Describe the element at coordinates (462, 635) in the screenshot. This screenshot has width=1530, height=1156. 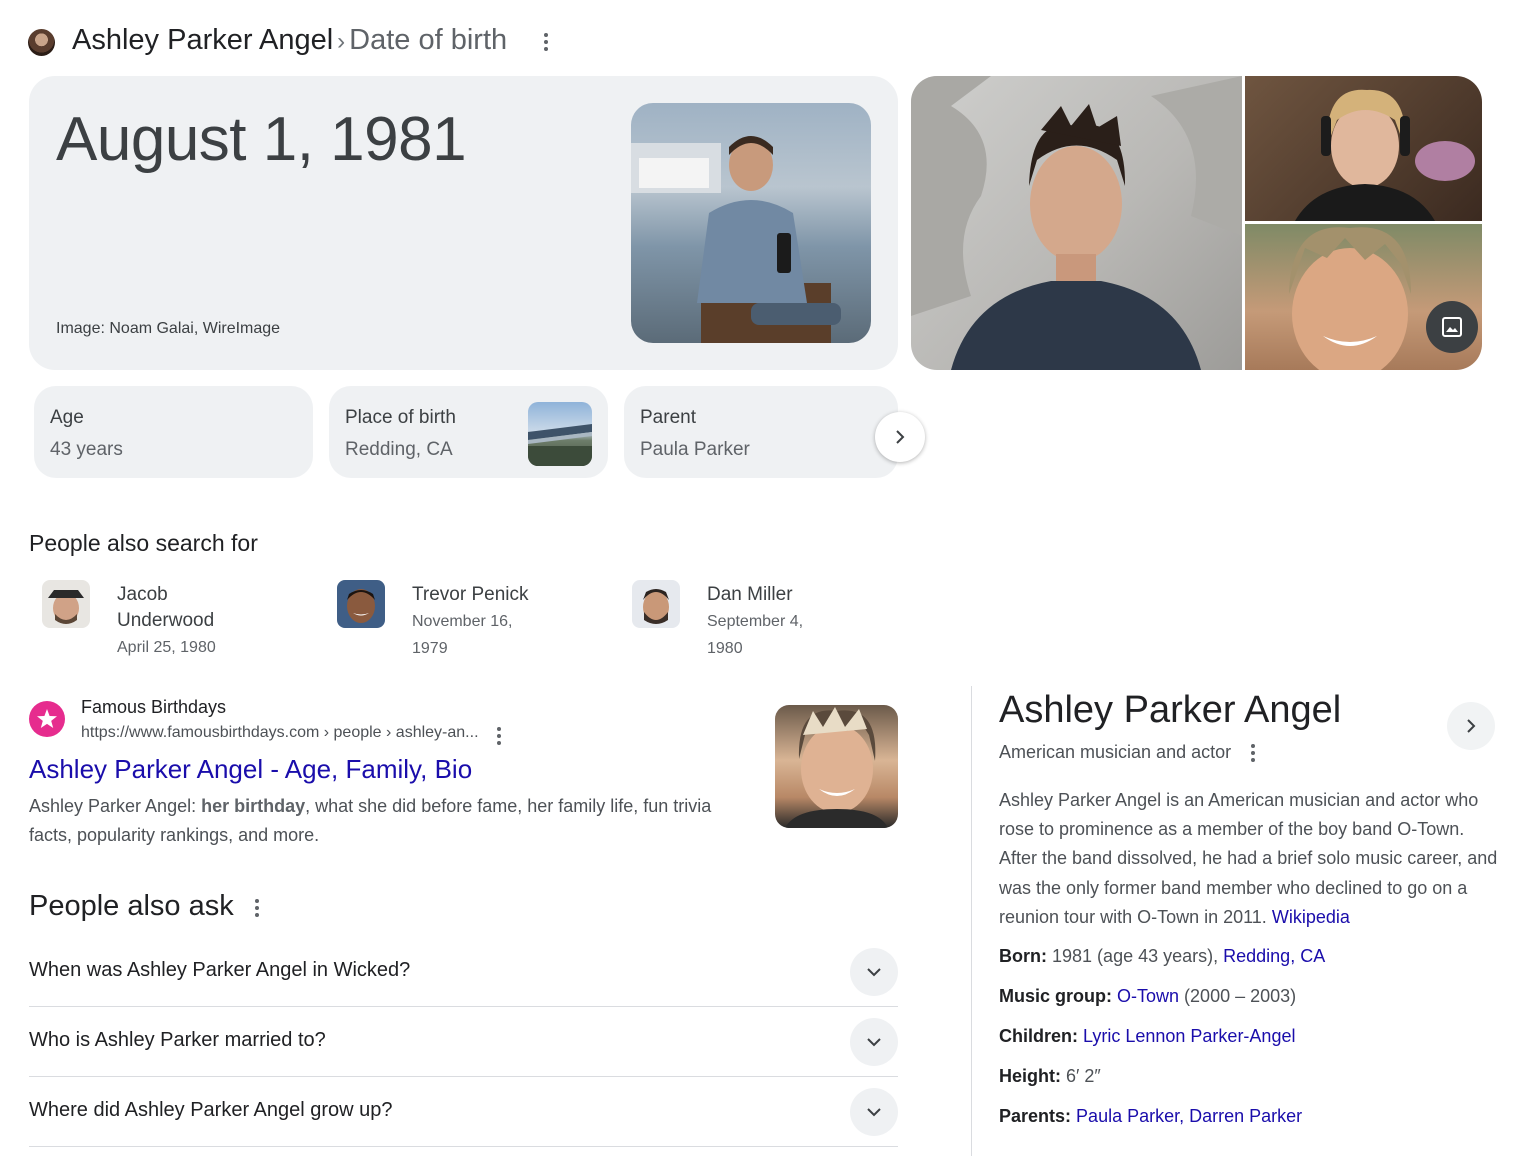
I see `person-birth-date: November 16, 1979` at that location.